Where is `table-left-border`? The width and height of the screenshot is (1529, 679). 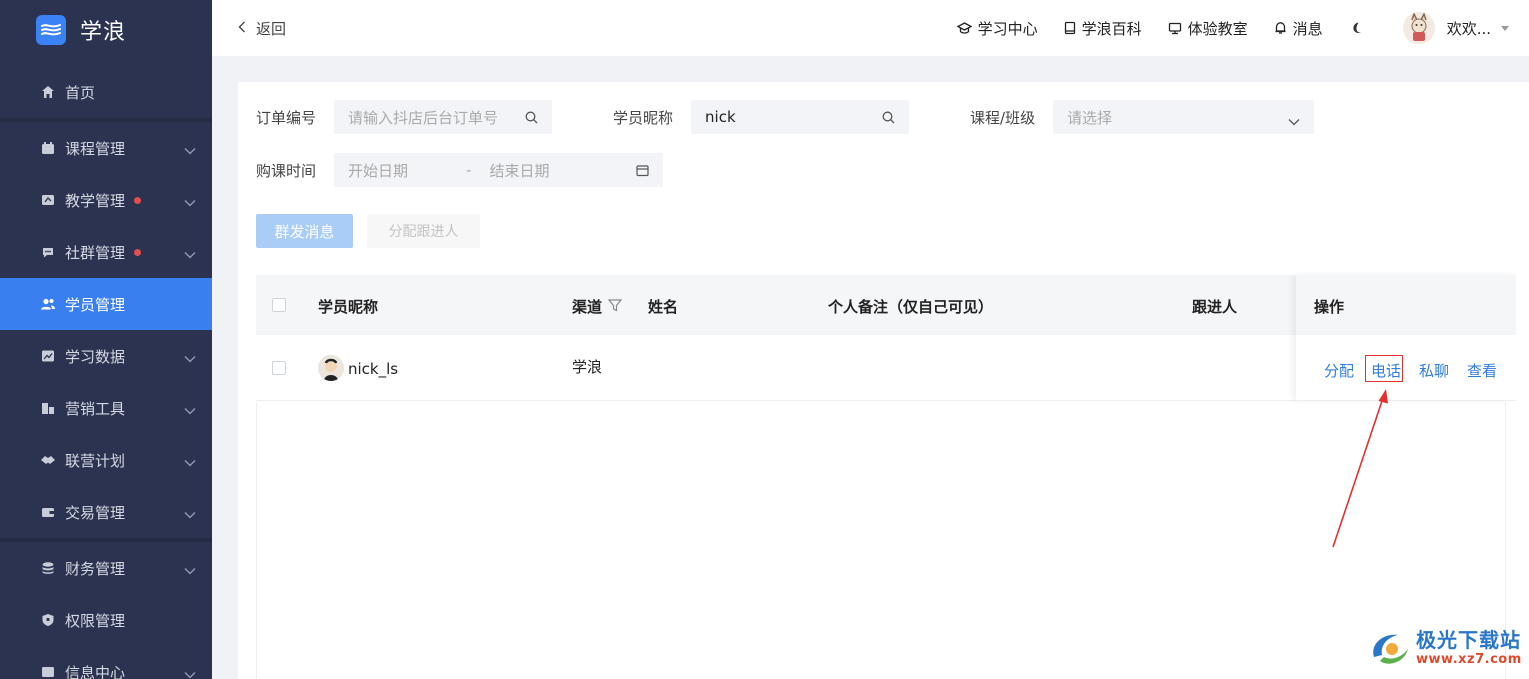
table-left-border is located at coordinates (256, 540).